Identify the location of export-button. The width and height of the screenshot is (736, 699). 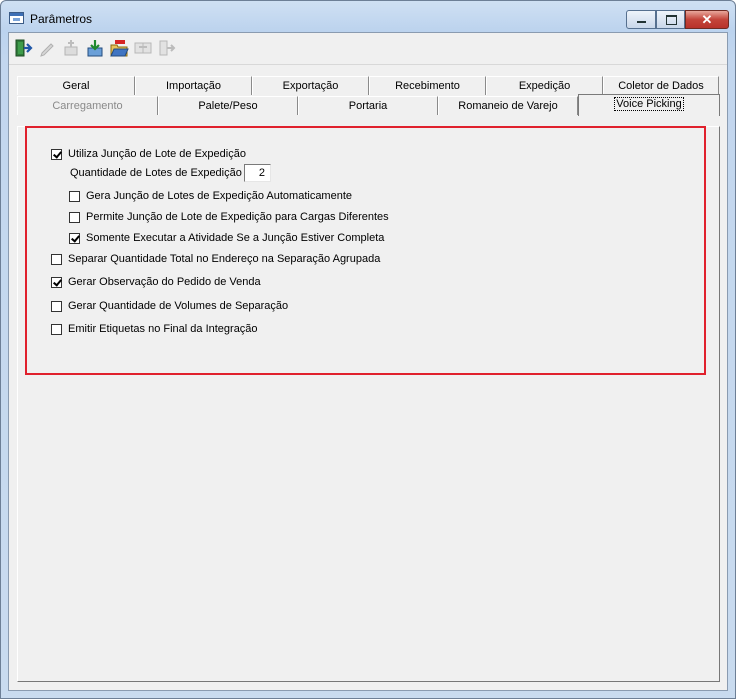
(166, 48).